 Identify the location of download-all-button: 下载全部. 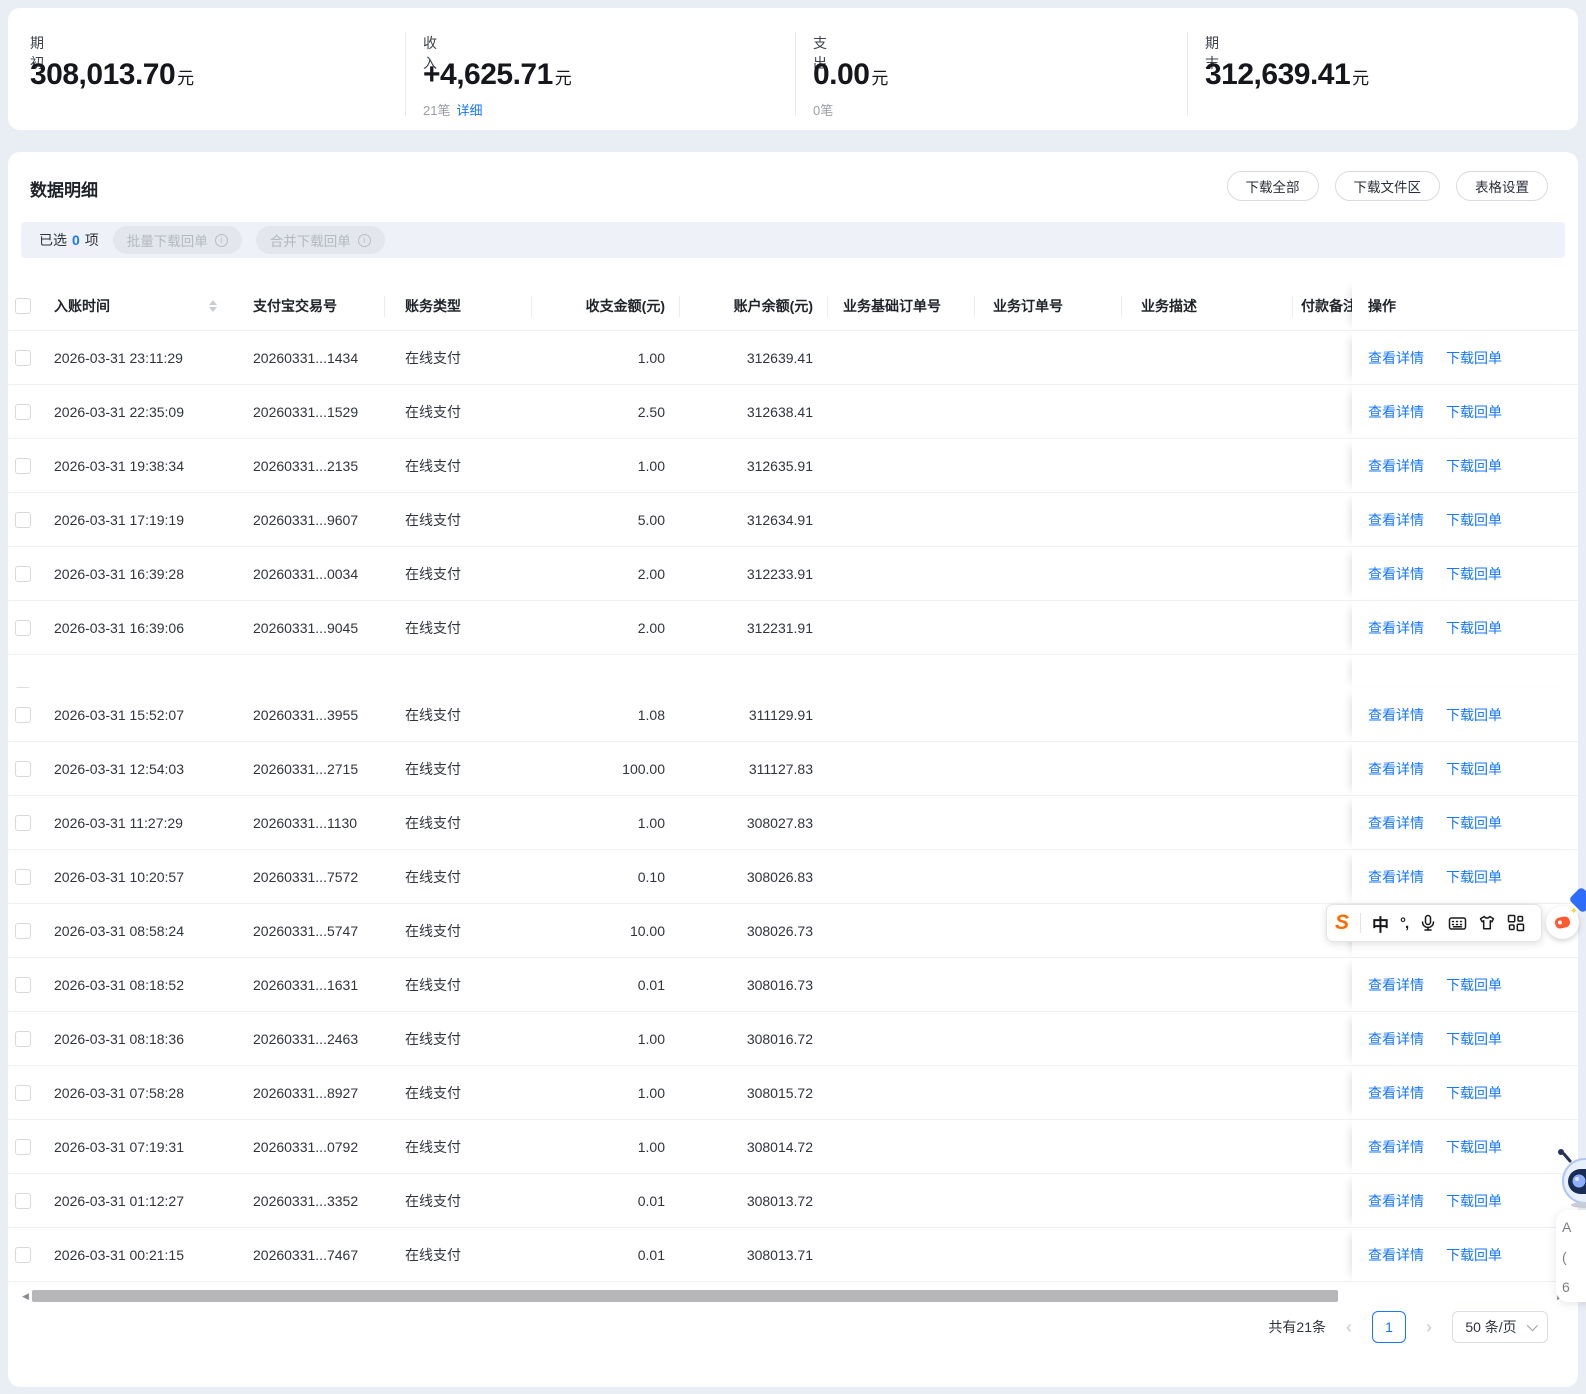
(1272, 186).